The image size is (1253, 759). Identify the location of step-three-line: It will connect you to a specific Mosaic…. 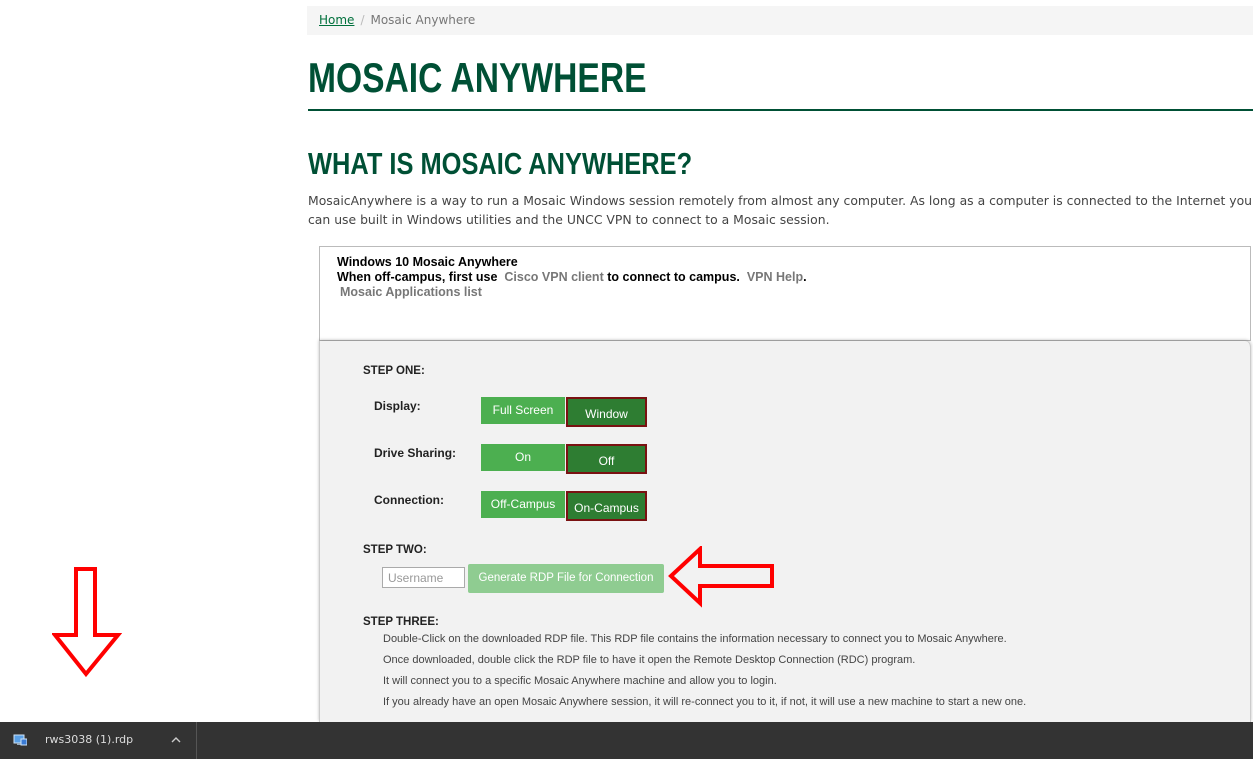
(580, 681).